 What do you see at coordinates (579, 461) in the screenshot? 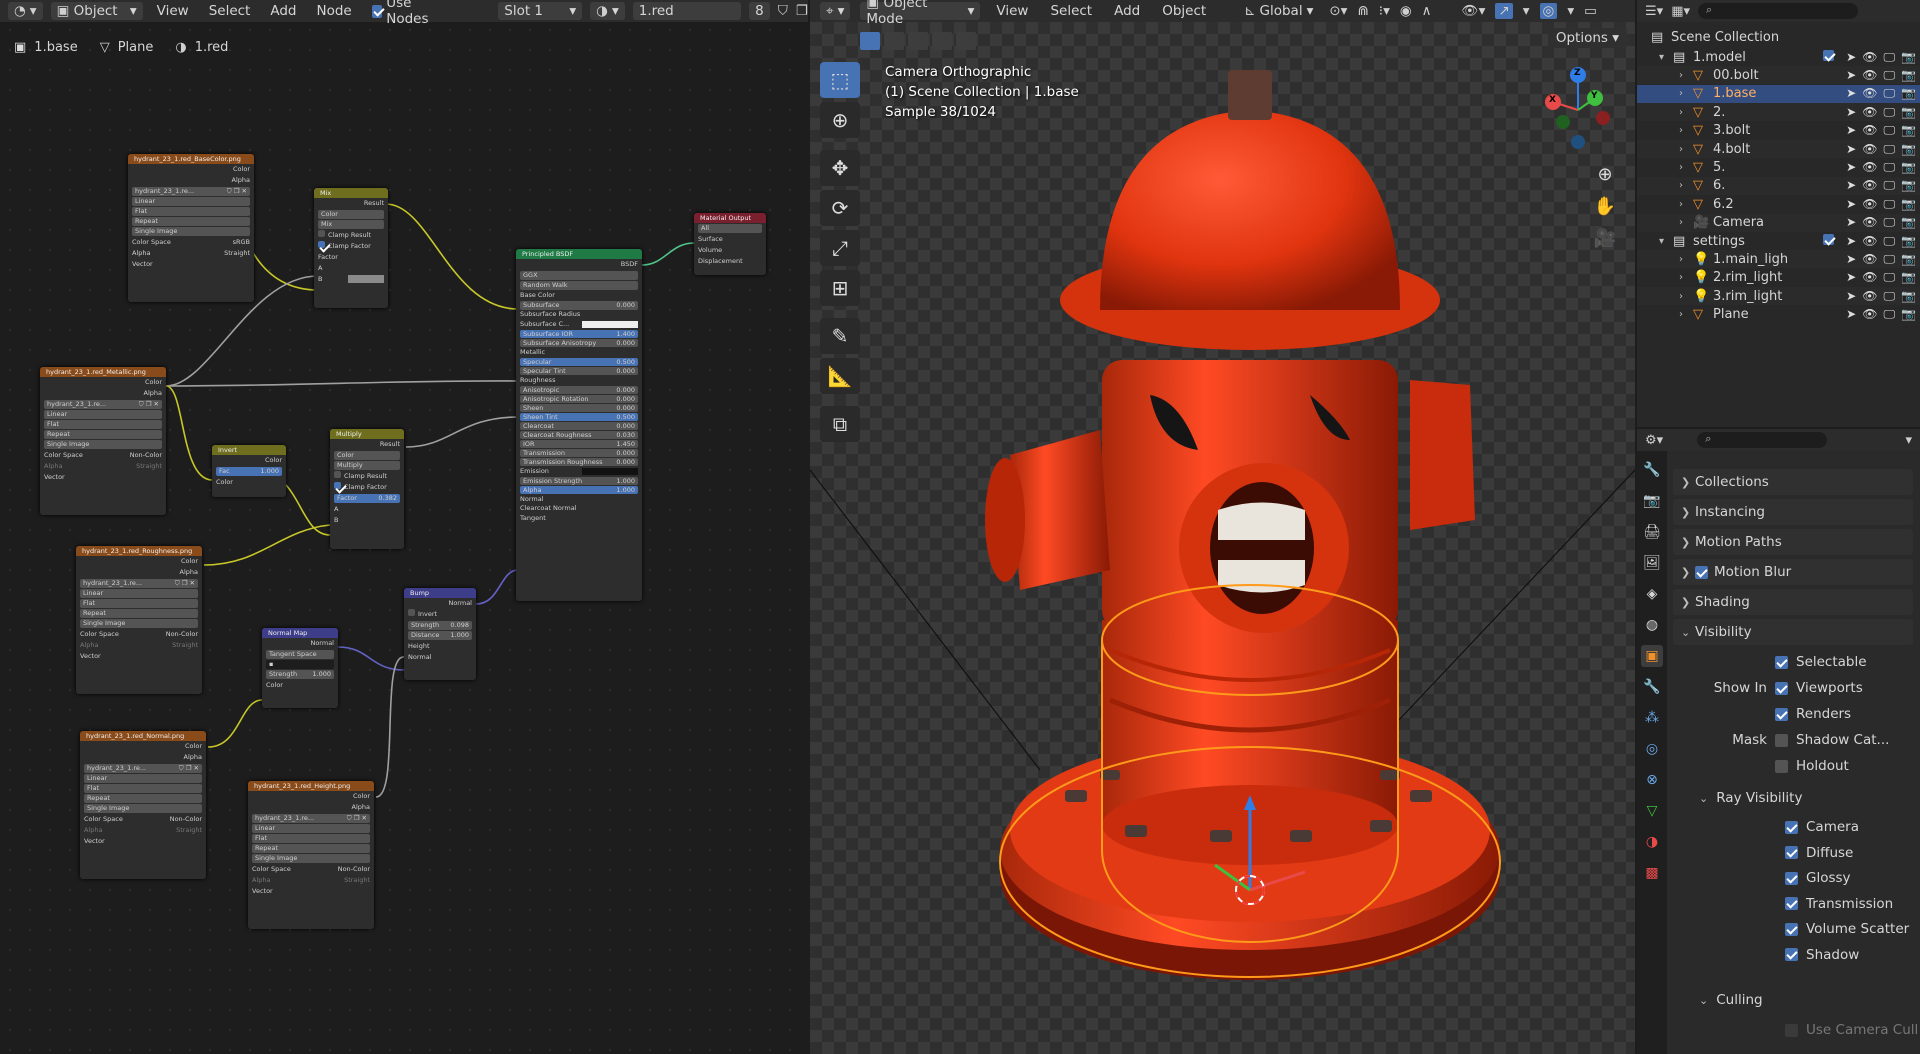
I see `bsdf-input-row: Transmission Roughness 0.000` at bounding box center [579, 461].